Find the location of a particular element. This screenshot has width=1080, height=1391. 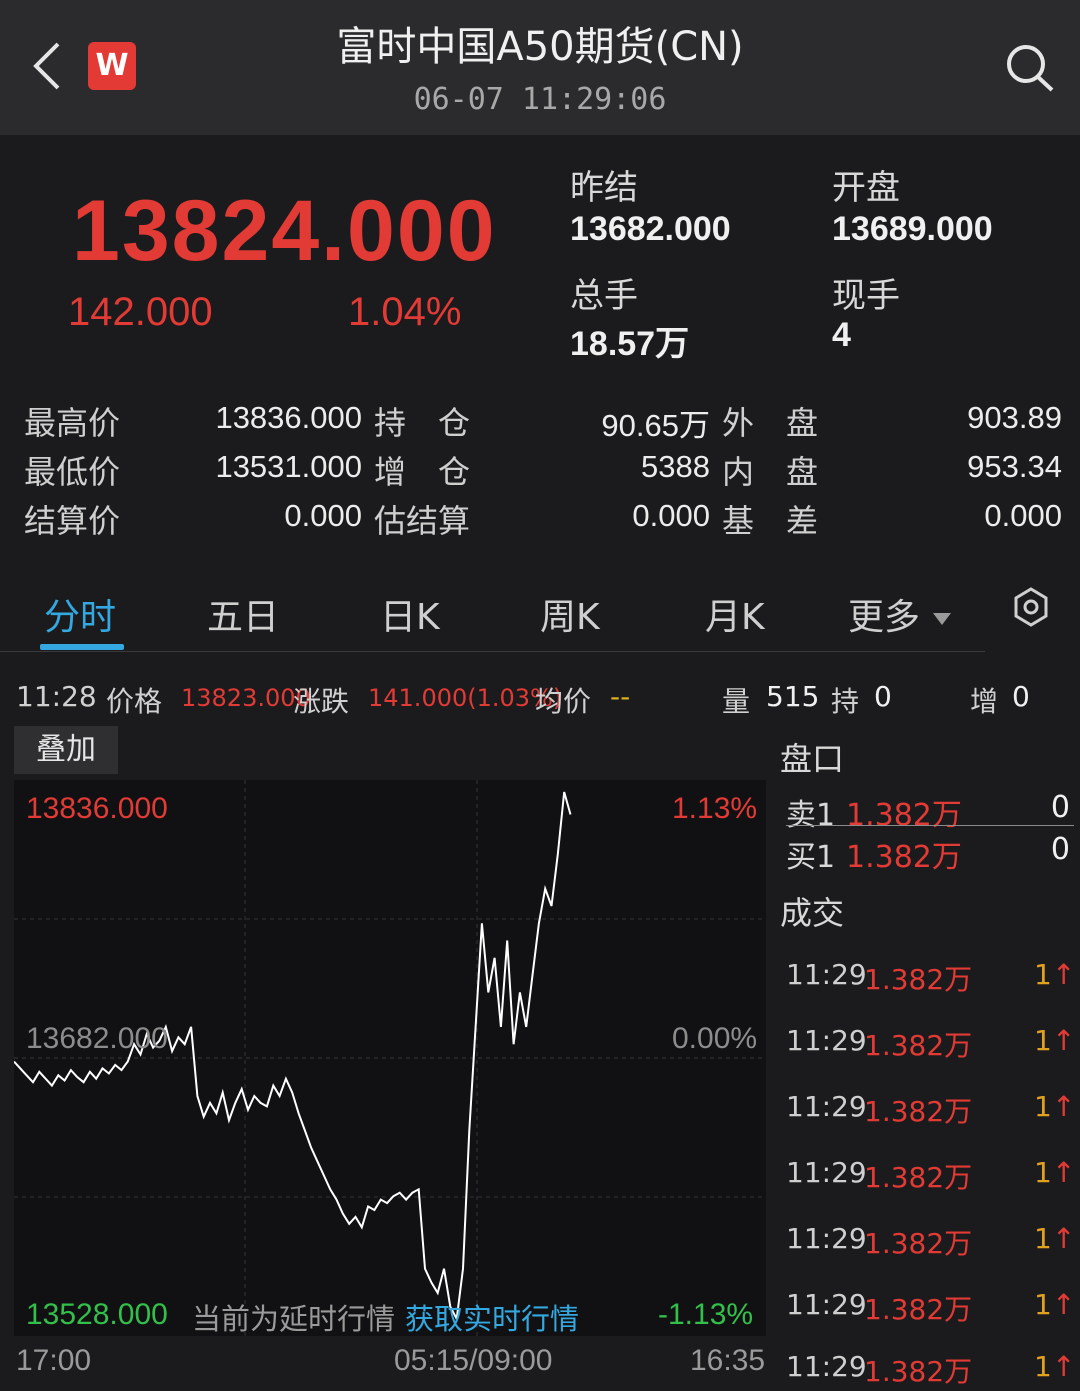

low-value: 13531.000 is located at coordinates (288, 466).